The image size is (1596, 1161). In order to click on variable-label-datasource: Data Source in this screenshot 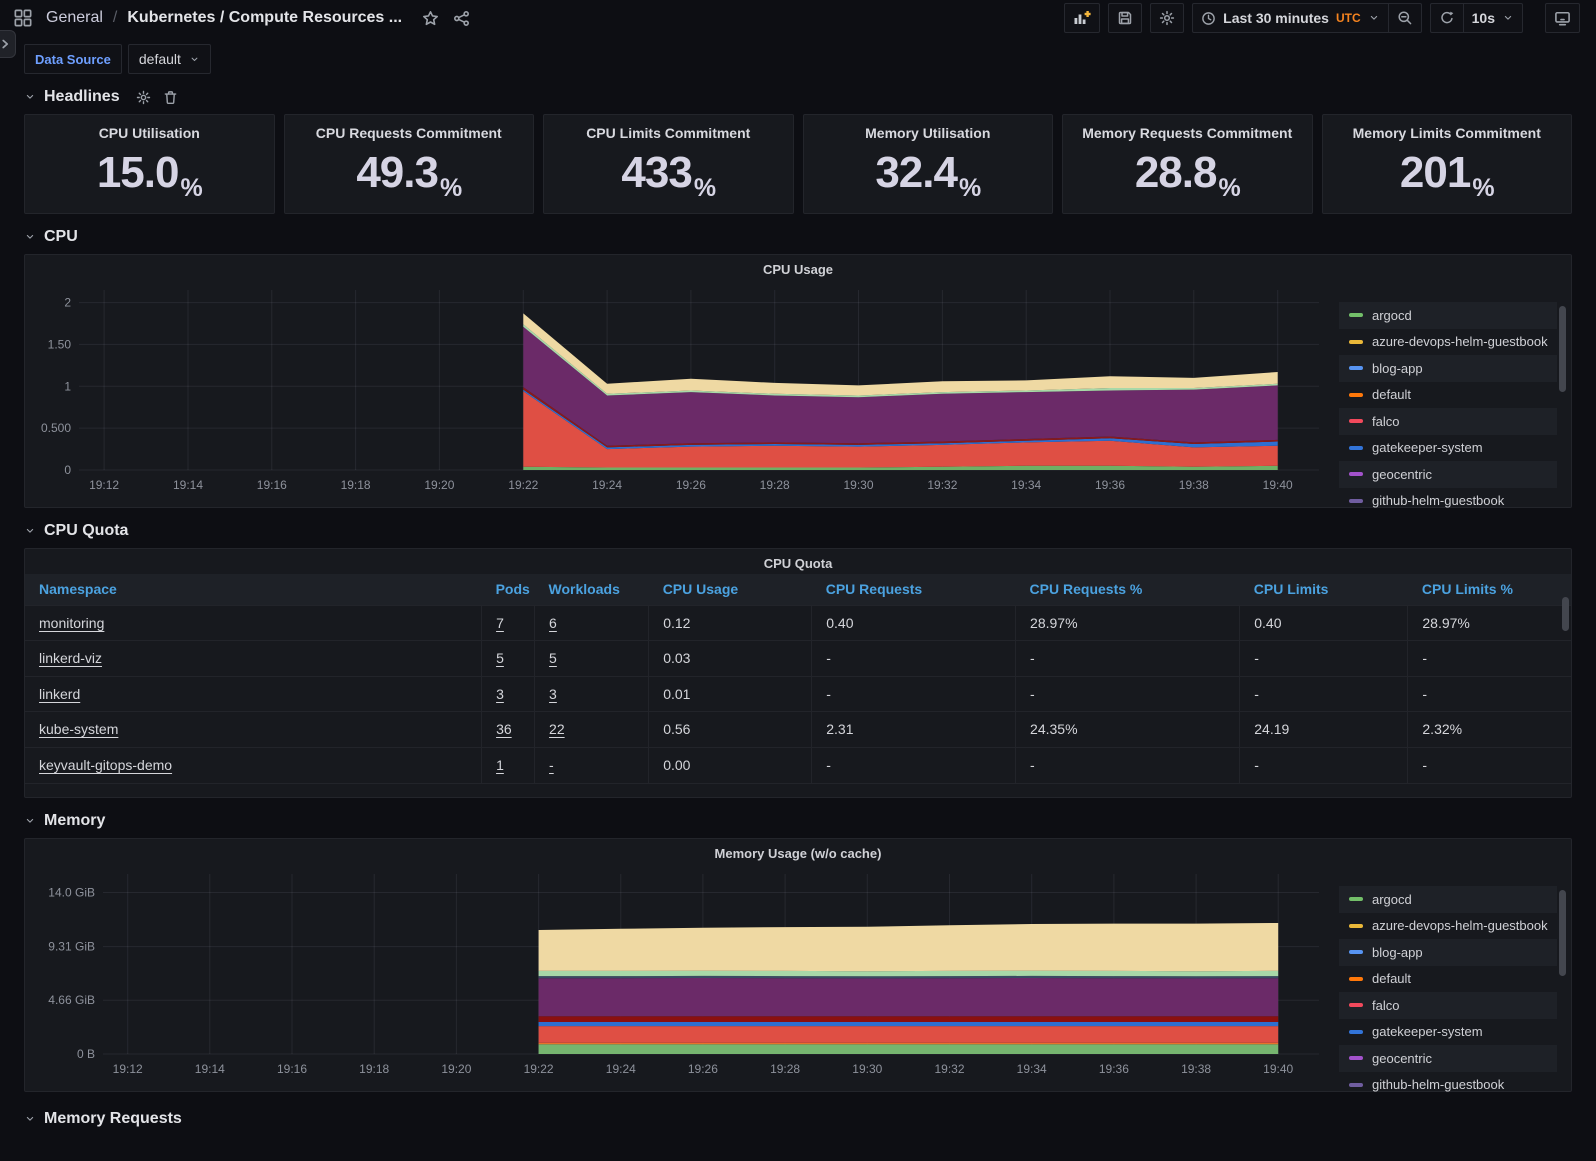, I will do `click(73, 59)`.